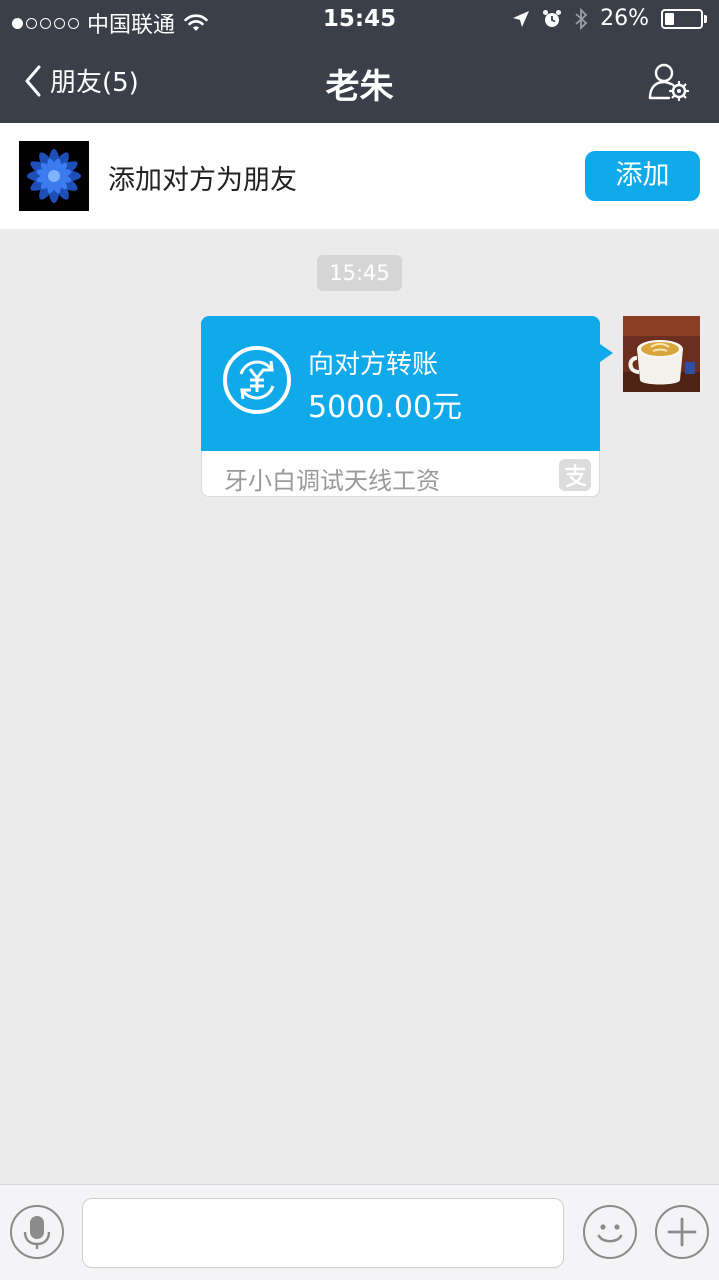  What do you see at coordinates (202, 180) in the screenshot?
I see `add-friend-prompt: 添加对方为朋友` at bounding box center [202, 180].